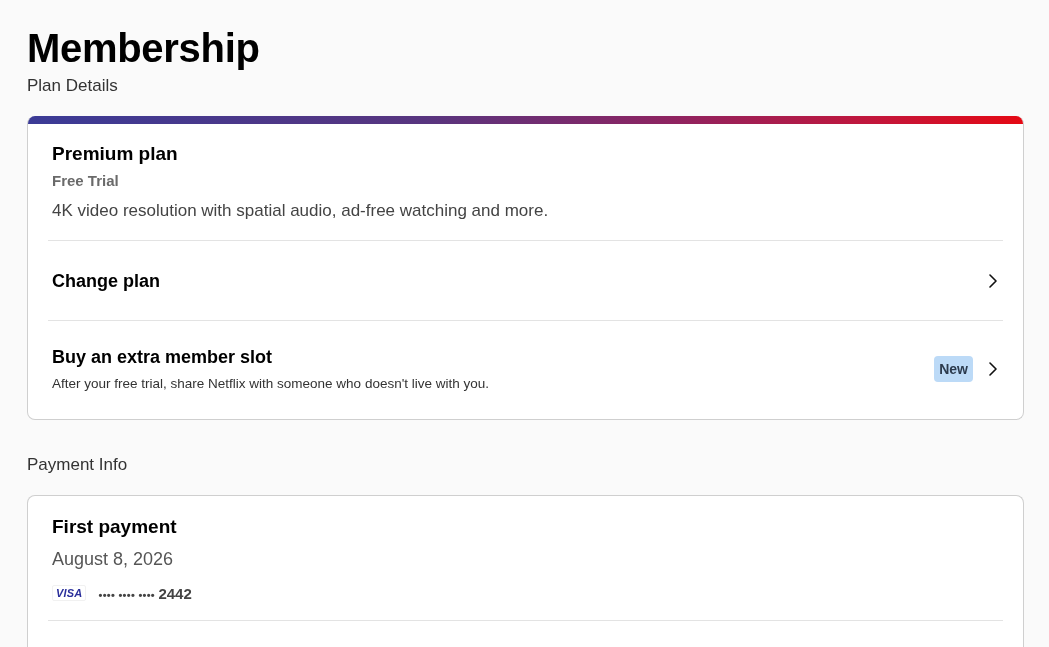  What do you see at coordinates (113, 559) in the screenshot?
I see `payment-date: August 8, 2026` at bounding box center [113, 559].